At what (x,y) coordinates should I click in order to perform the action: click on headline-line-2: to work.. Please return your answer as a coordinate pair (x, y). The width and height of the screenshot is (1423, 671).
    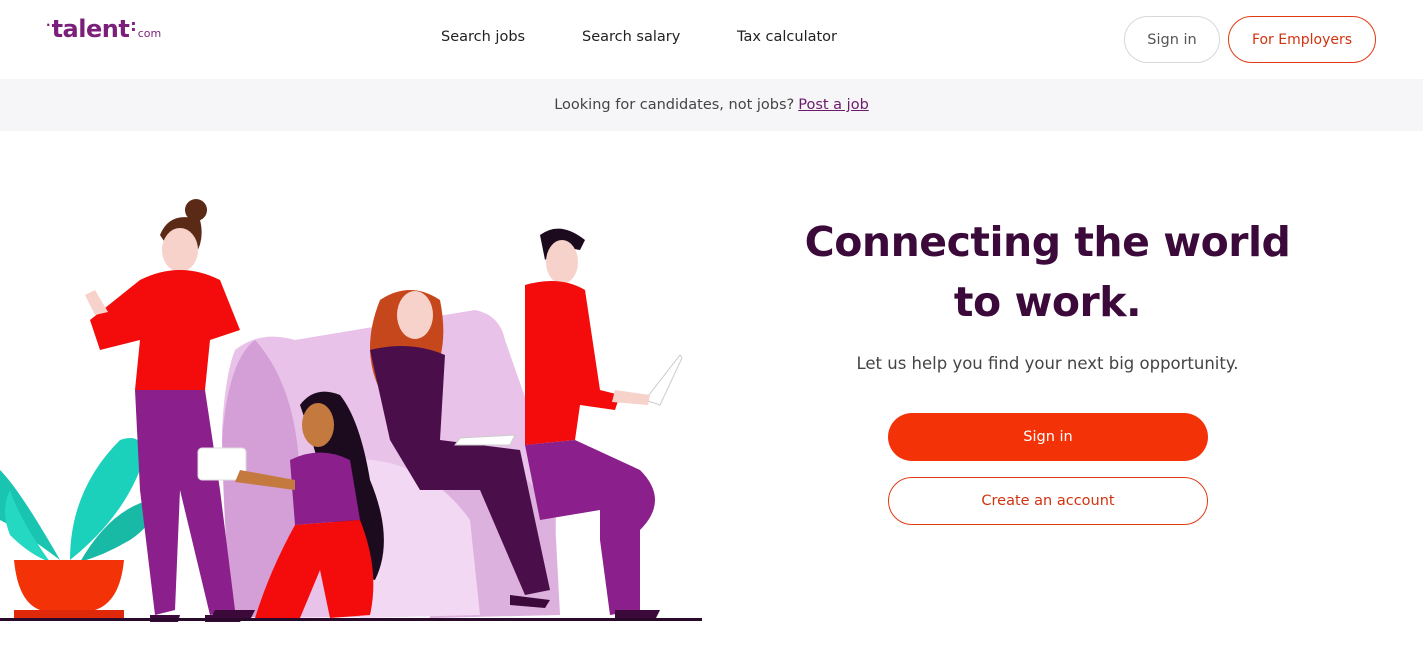
    Looking at the image, I should click on (1047, 302).